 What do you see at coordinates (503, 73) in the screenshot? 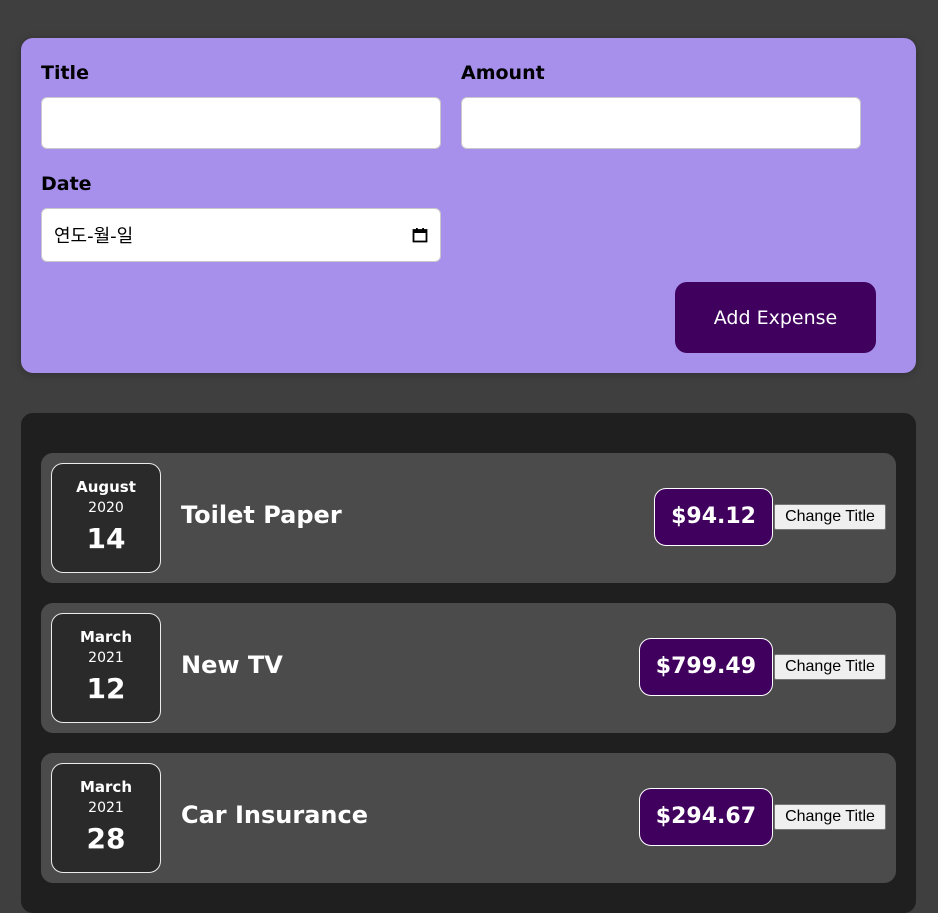
I see `amount-label: Amount` at bounding box center [503, 73].